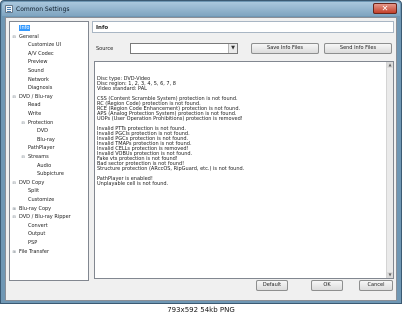  Describe the element at coordinates (272, 285) in the screenshot. I see `default-button: Default` at that location.